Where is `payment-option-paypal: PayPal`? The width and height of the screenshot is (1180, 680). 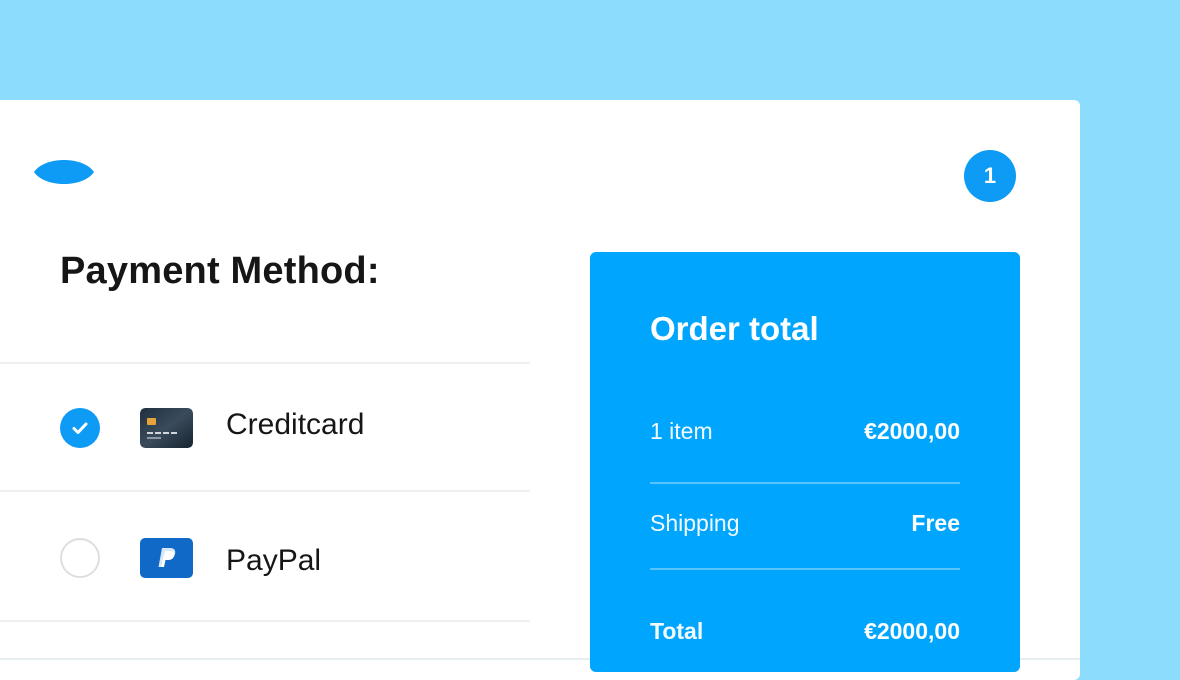
payment-option-paypal: PayPal is located at coordinates (265, 555).